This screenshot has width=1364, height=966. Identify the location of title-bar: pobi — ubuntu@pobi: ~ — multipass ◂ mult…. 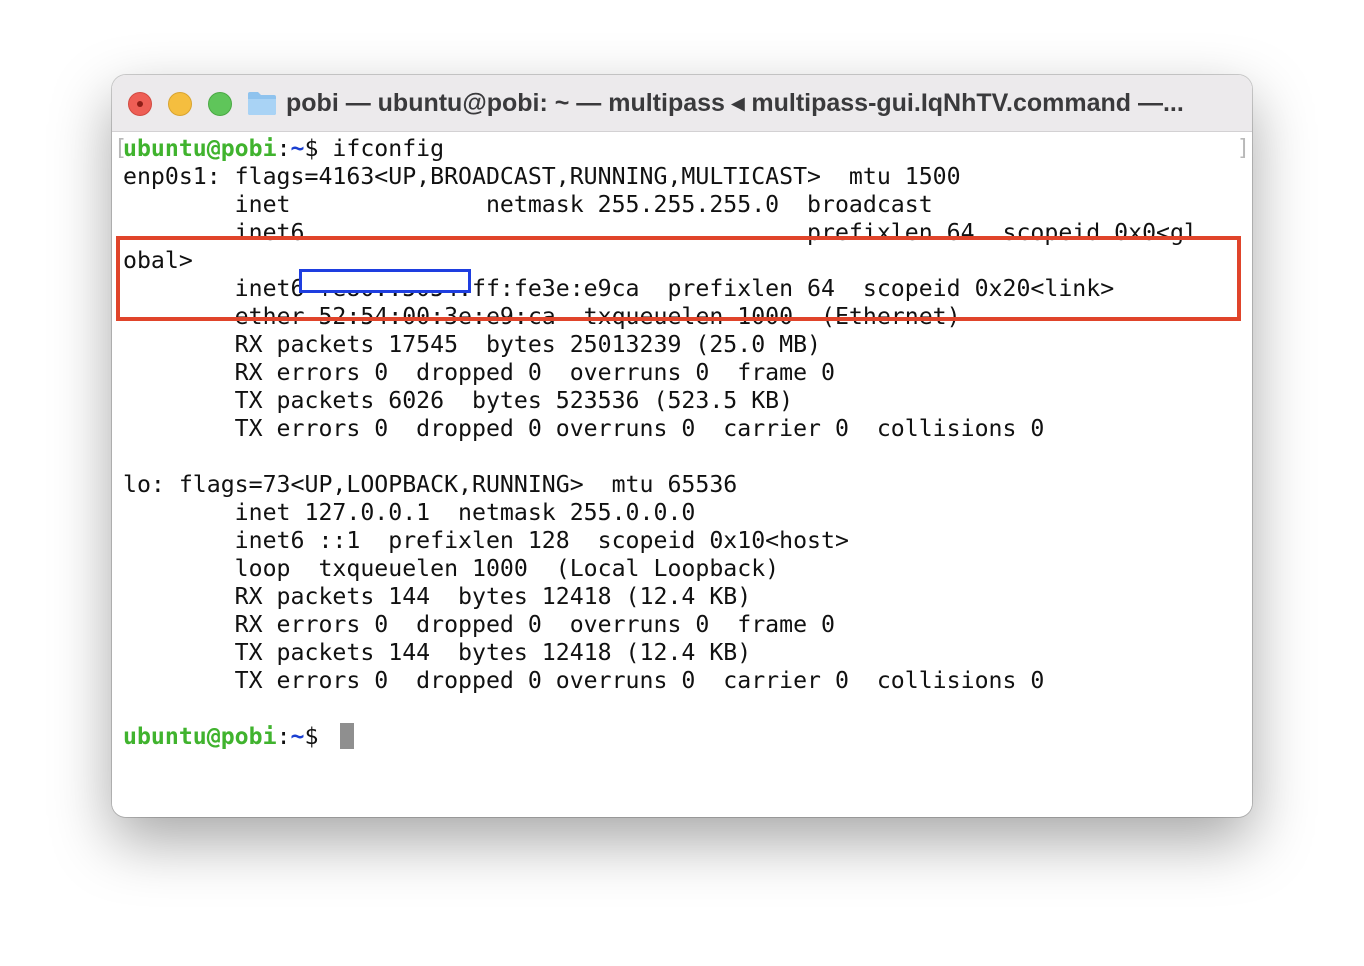
(682, 103).